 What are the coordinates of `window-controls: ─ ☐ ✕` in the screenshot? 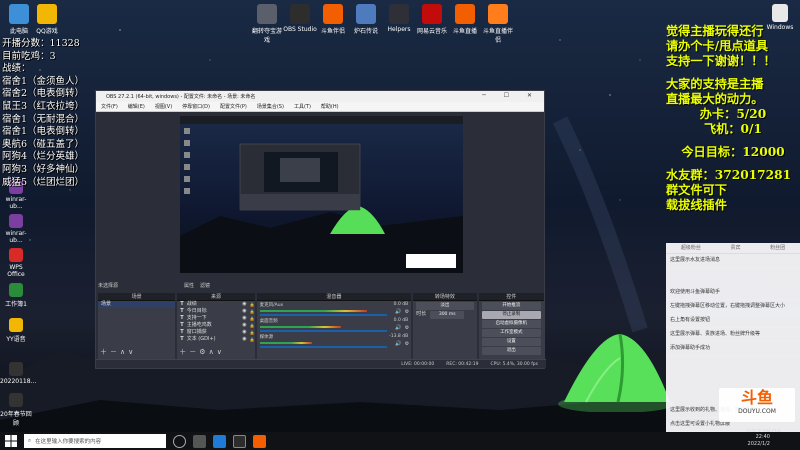 It's located at (511, 95).